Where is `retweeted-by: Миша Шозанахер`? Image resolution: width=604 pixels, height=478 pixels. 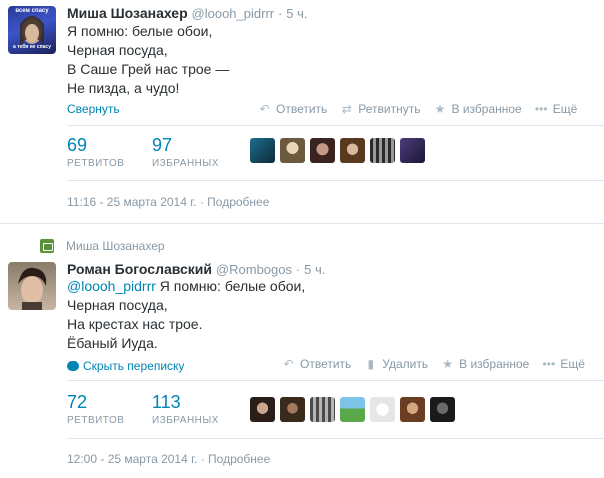
retweeted-by: Миша Шозанахер is located at coordinates (102, 246).